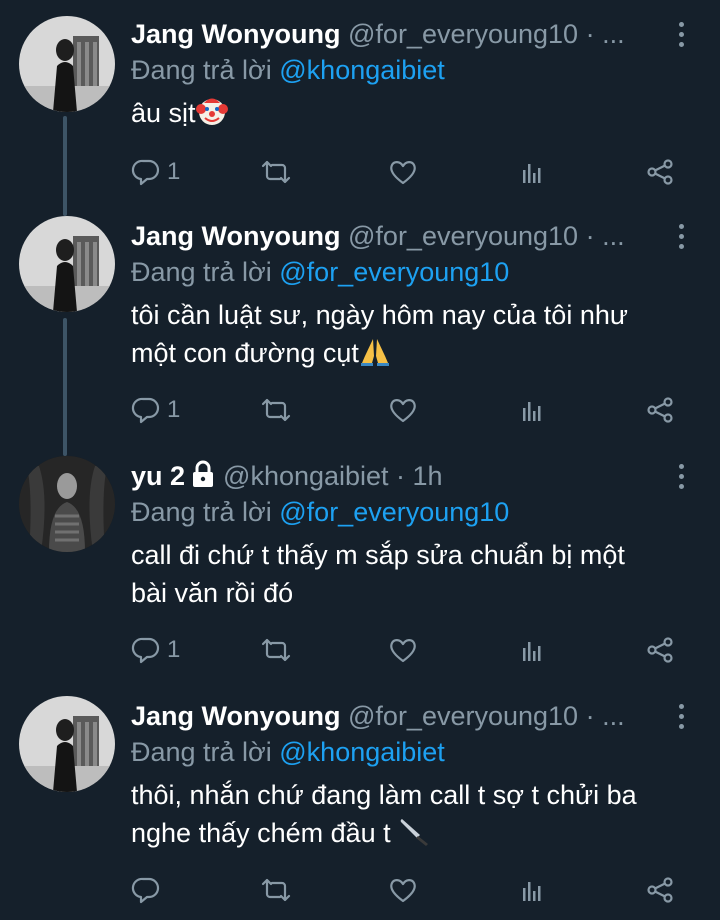 This screenshot has height=920, width=720. I want to click on lock-icon, so click(203, 473).